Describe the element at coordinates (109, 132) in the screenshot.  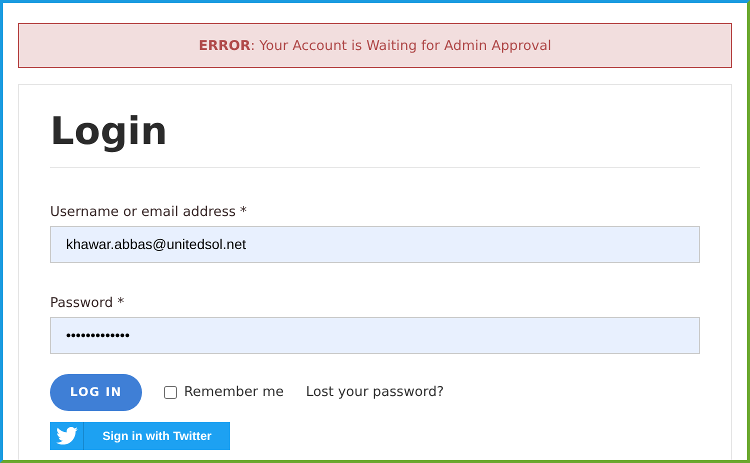
I see `page-title: Login` at that location.